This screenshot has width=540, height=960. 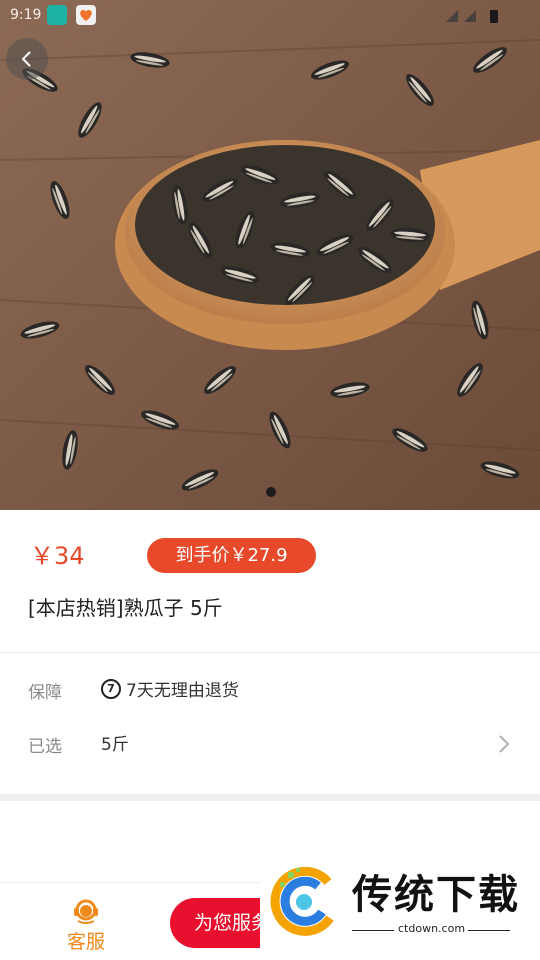 I want to click on watermark-logo-icon, so click(x=306, y=902).